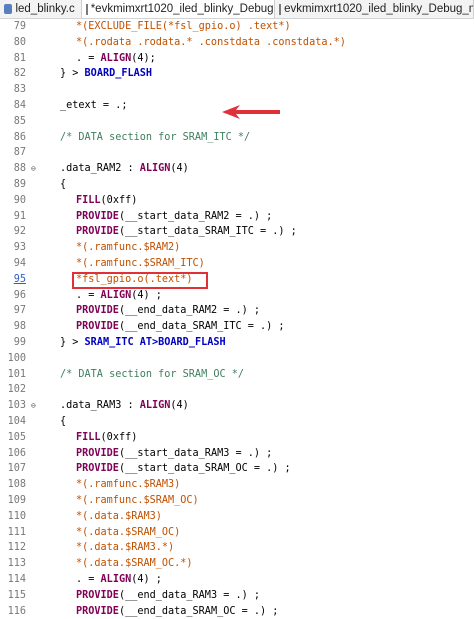 This screenshot has height=619, width=474. Describe the element at coordinates (237, 296) in the screenshot. I see `code-line: 96 . = ALIGN(4) ;` at that location.